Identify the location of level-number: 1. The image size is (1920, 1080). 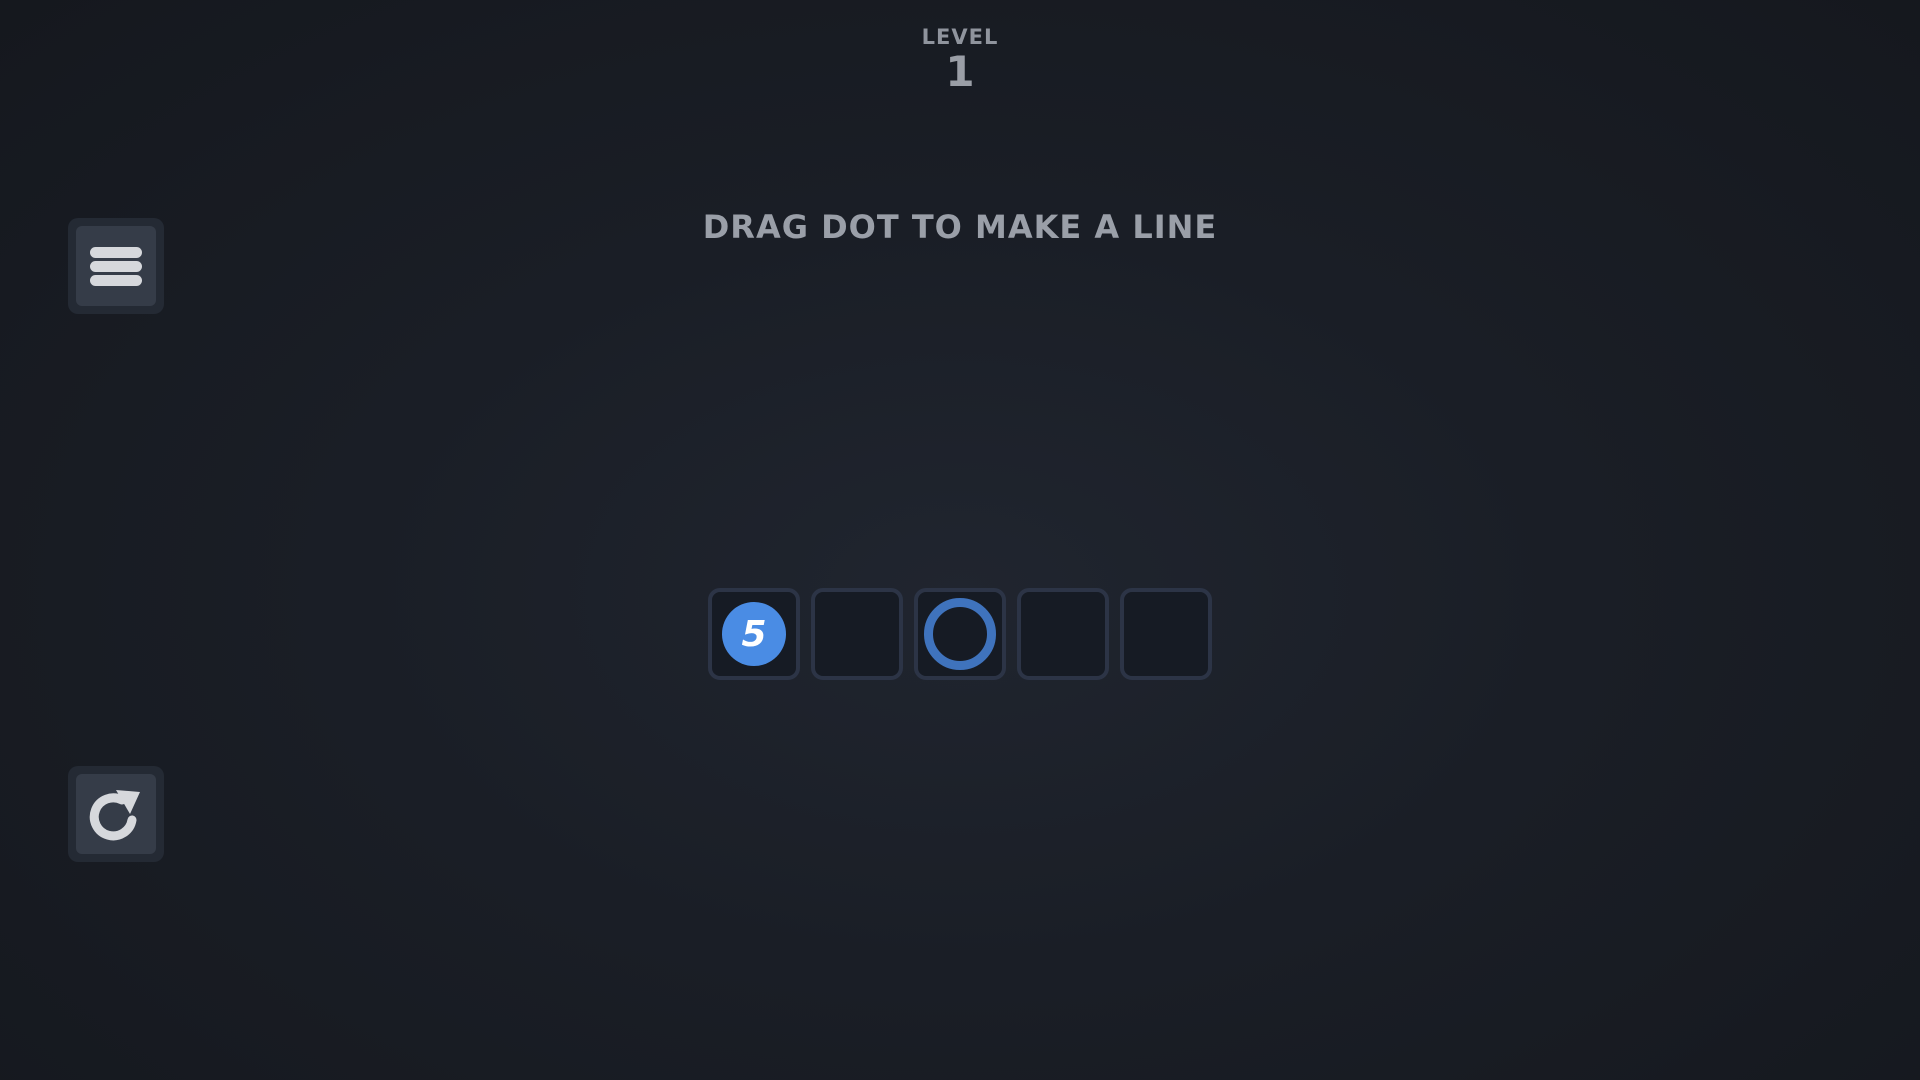
(960, 71).